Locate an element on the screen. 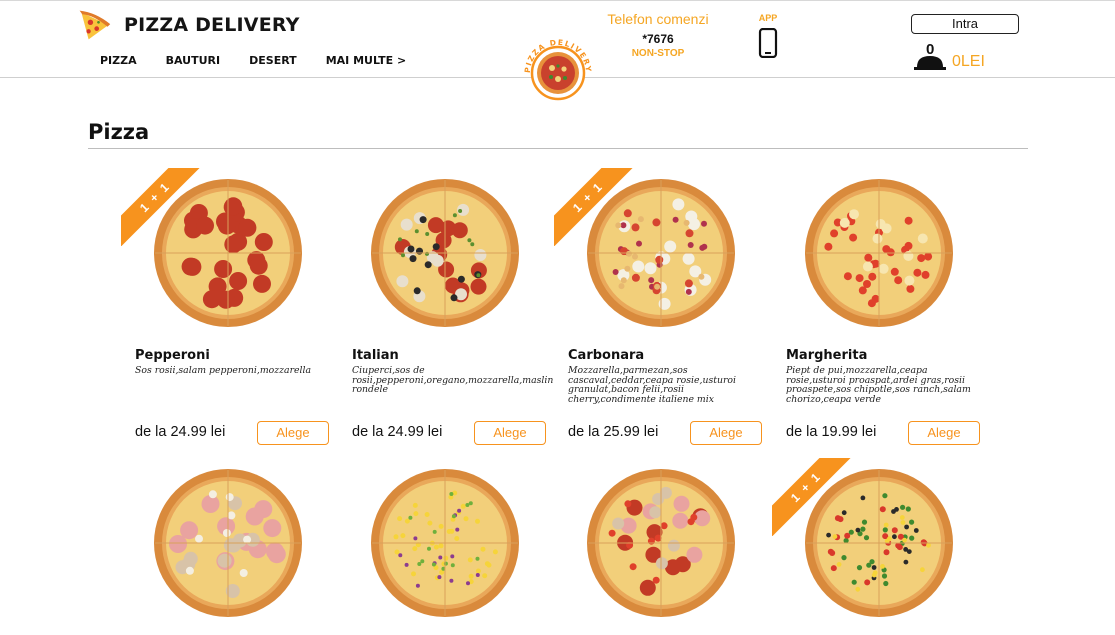  product-name: Margherita is located at coordinates (826, 355).